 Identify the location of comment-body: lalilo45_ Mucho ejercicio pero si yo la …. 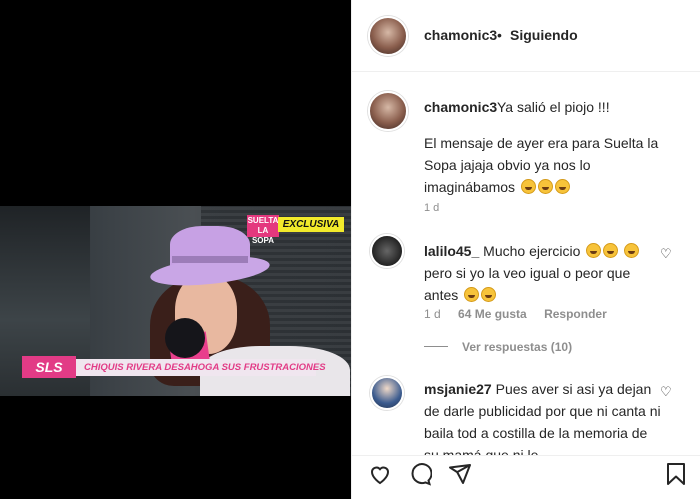
(544, 273).